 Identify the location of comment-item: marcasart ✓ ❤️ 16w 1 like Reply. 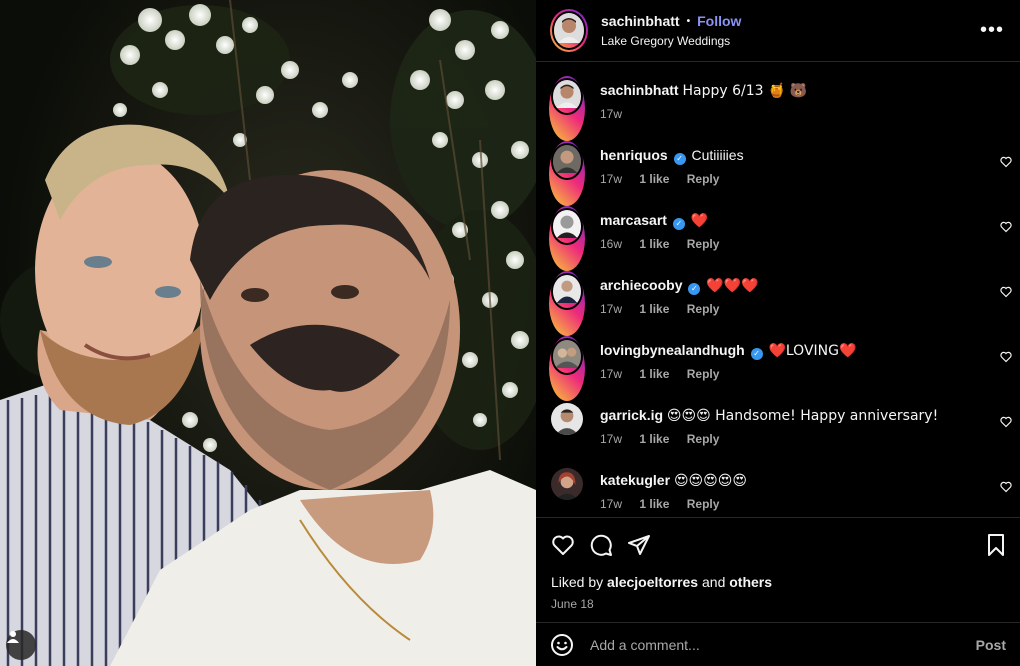
(778, 238).